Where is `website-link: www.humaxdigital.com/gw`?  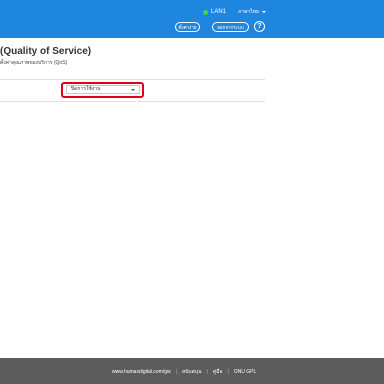
website-link: www.humaxdigital.com/gw is located at coordinates (141, 372).